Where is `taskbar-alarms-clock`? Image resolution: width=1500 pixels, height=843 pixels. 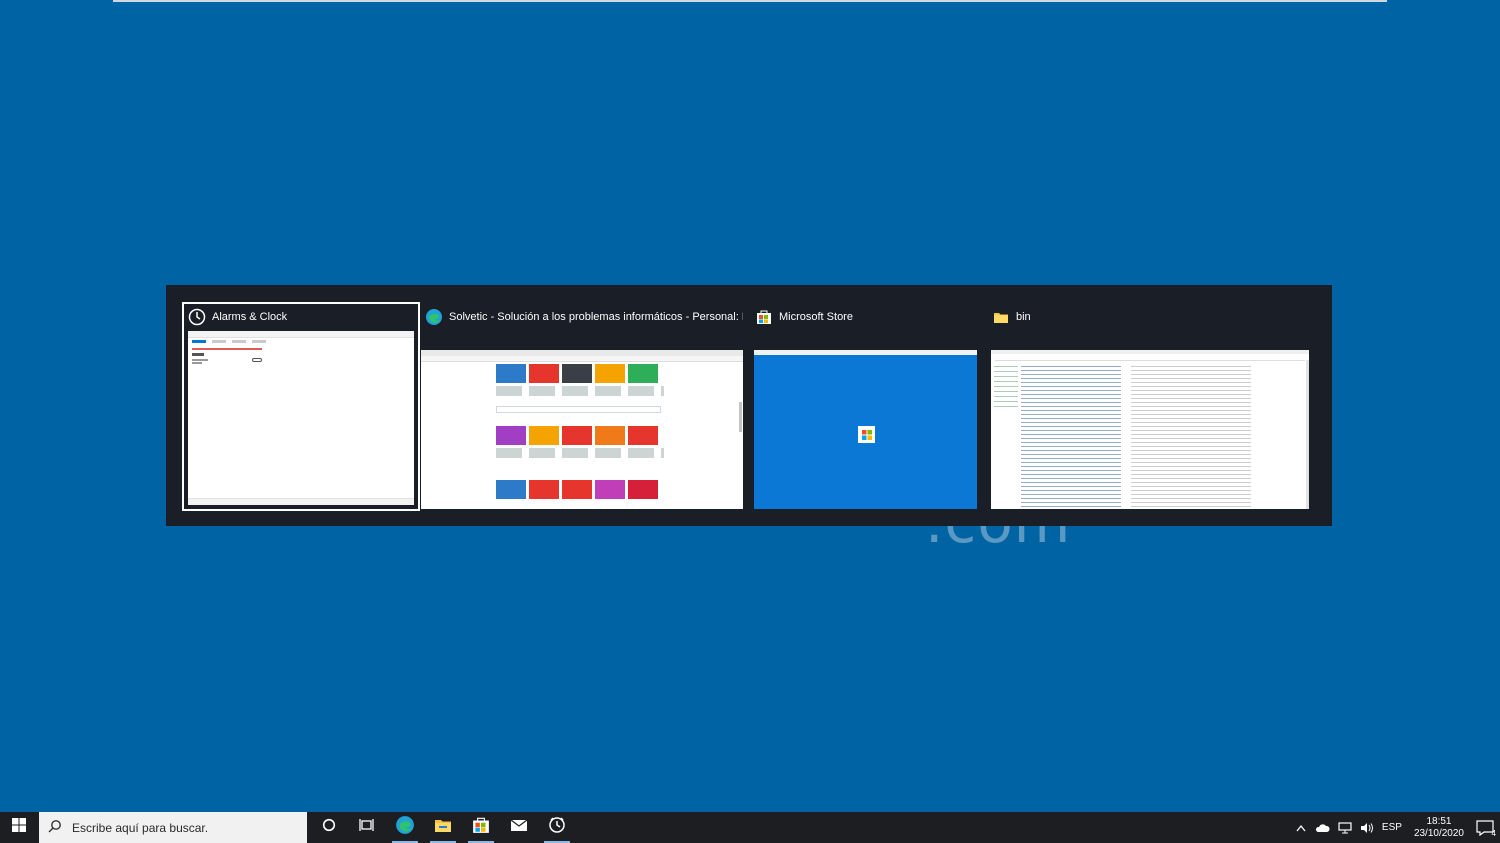
taskbar-alarms-clock is located at coordinates (557, 827).